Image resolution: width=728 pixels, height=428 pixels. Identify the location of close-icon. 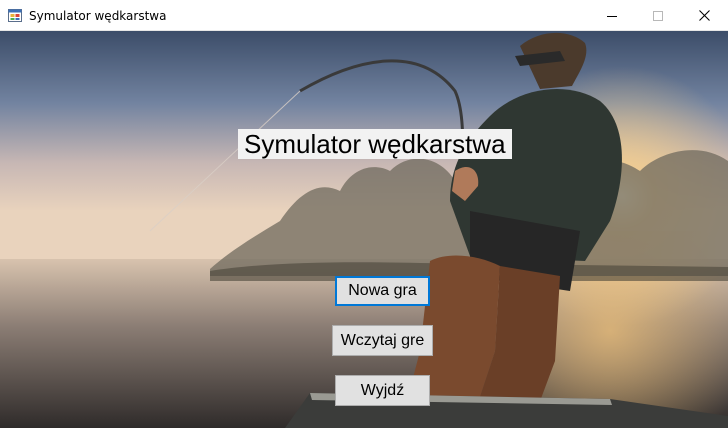
(704, 15).